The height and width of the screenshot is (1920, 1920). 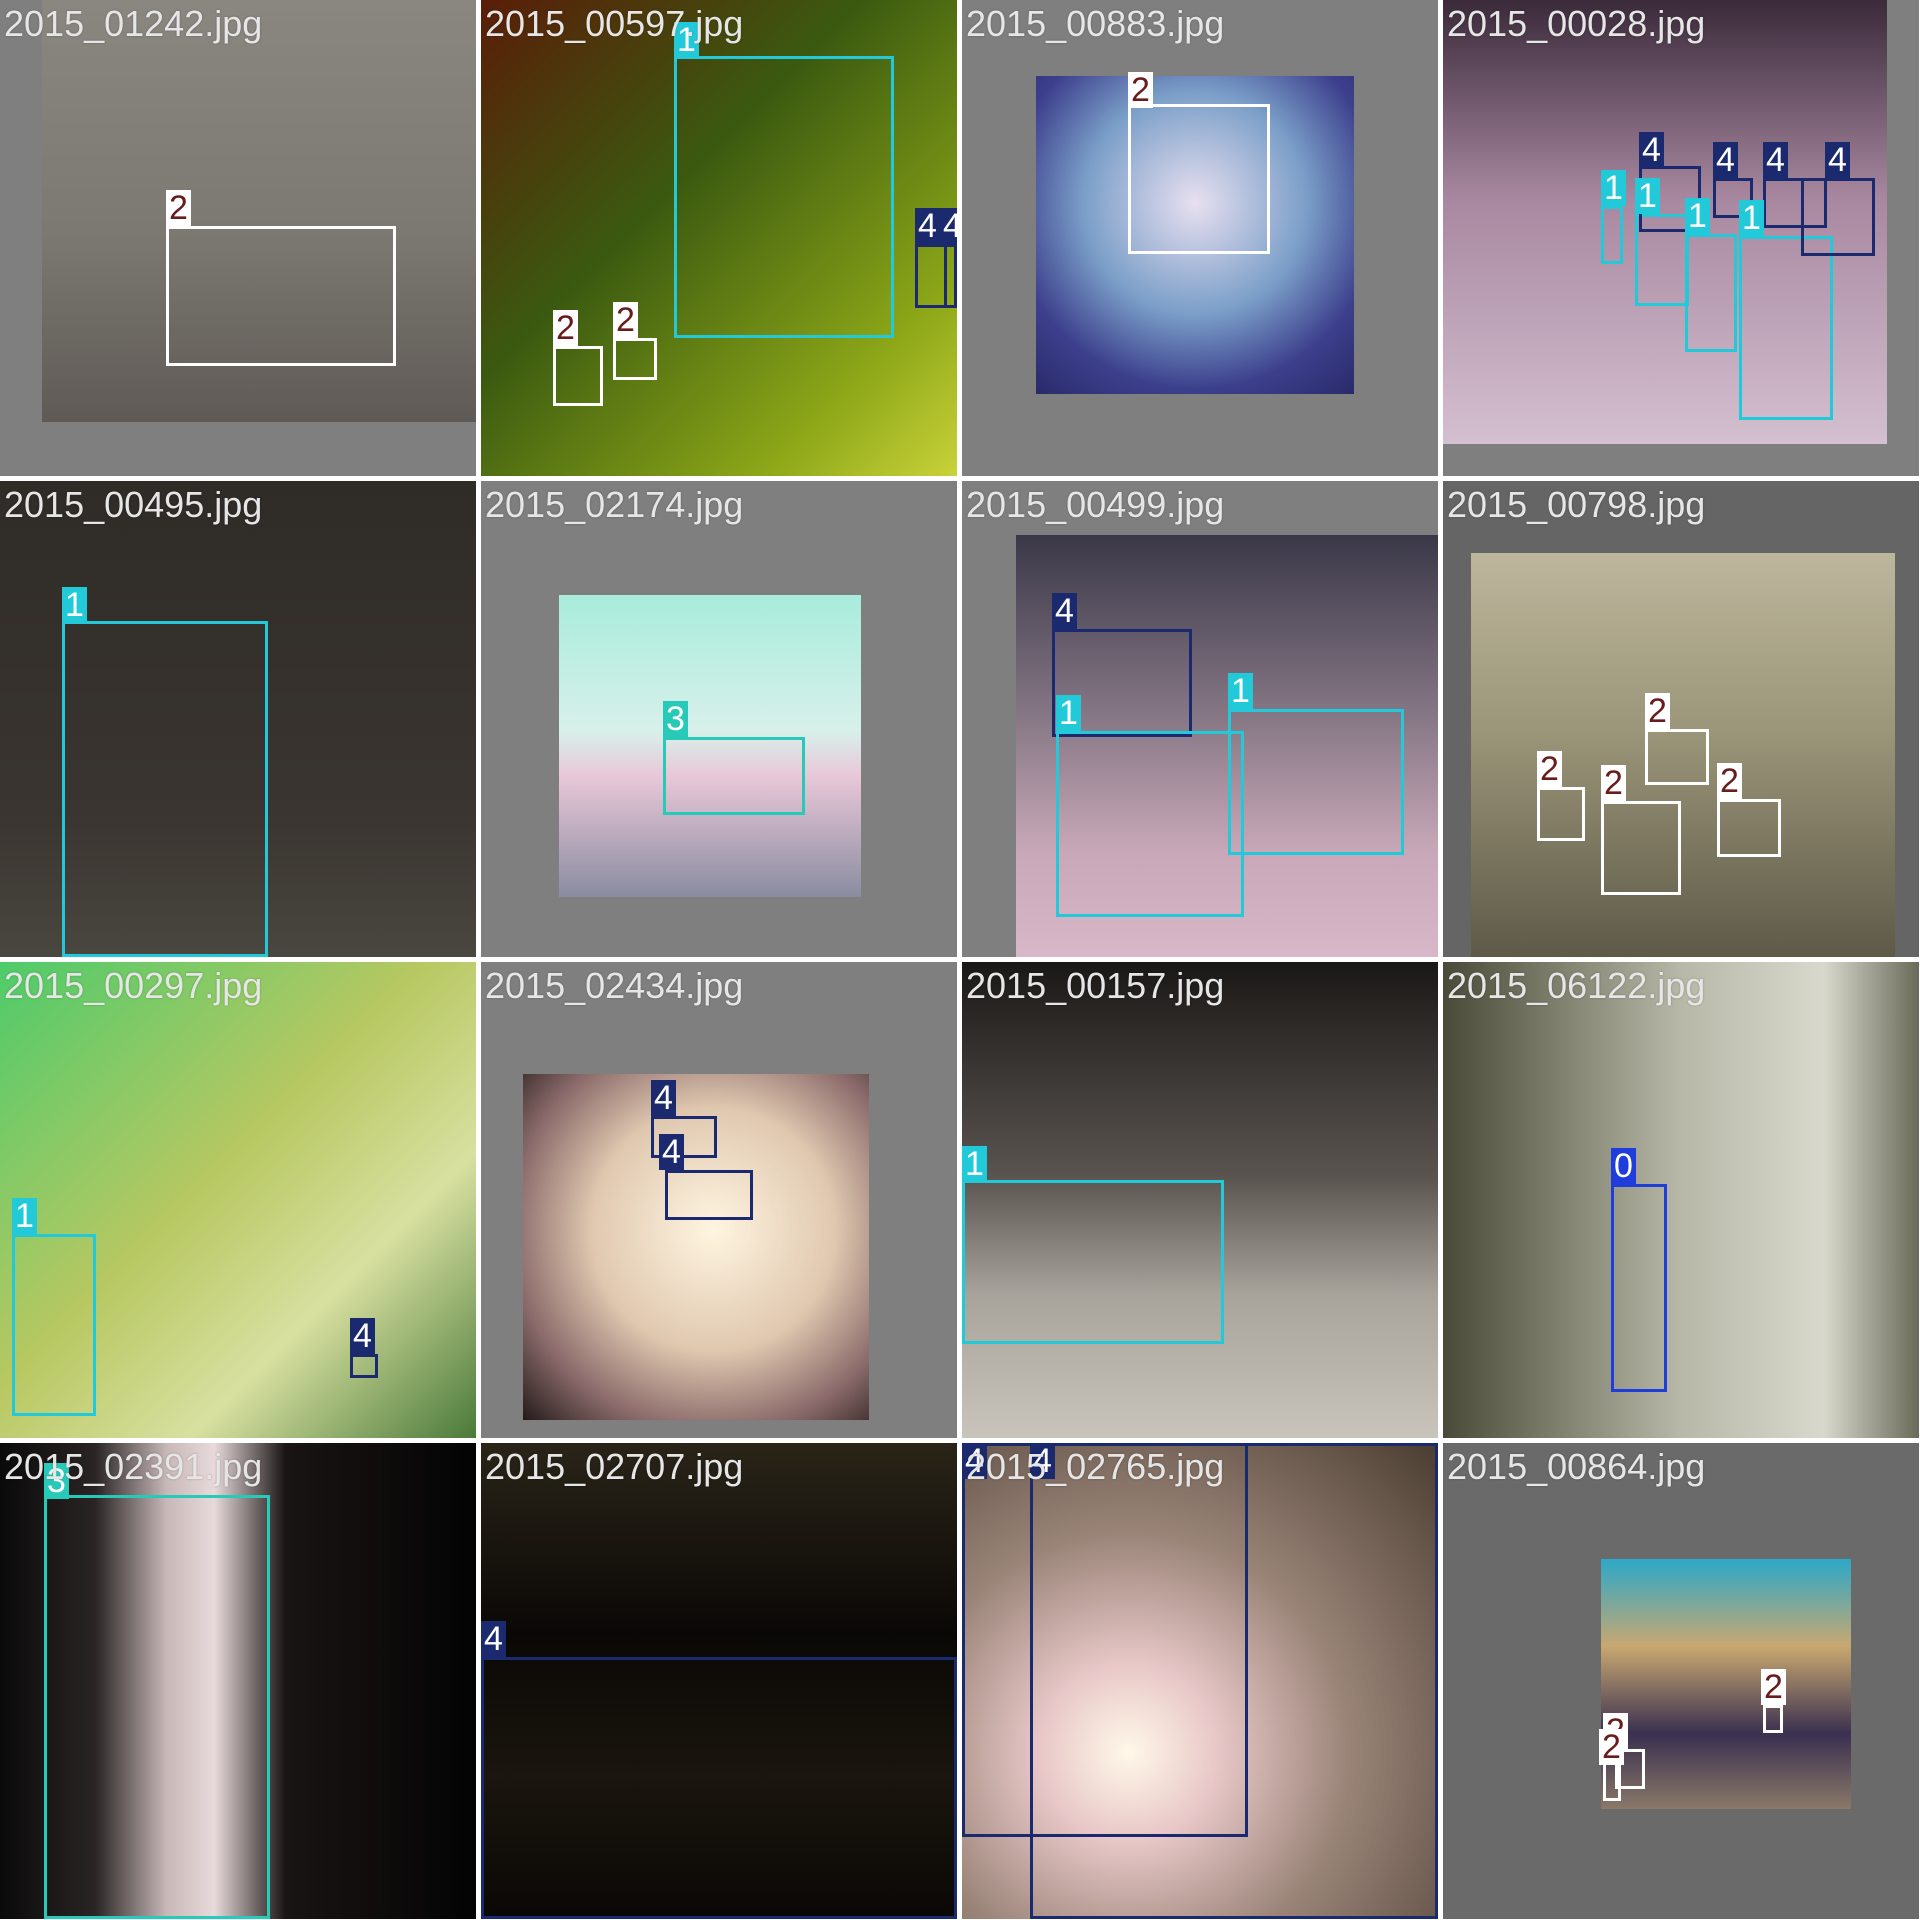 I want to click on image-filename: 2015_01242.jpg, so click(x=133, y=23).